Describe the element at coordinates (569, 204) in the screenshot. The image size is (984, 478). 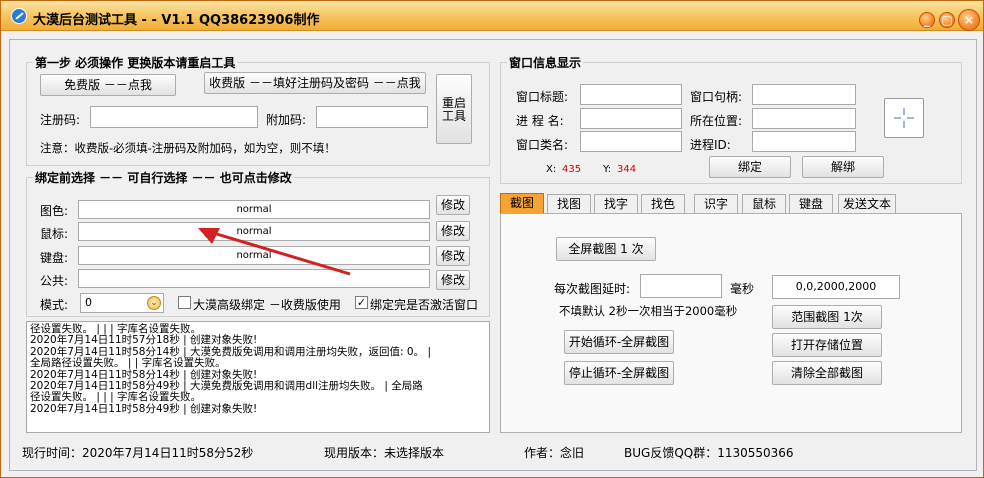
I see `tab-find-image: 找图` at that location.